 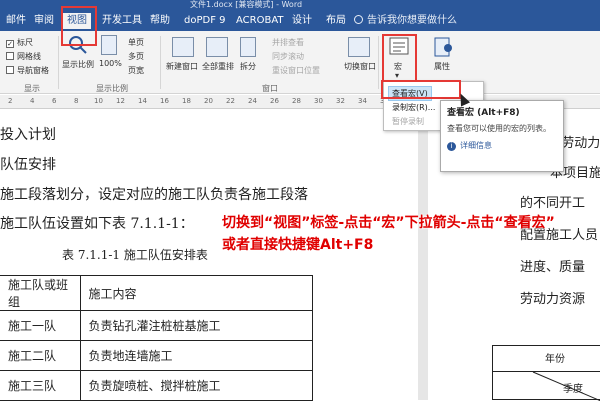 What do you see at coordinates (358, 19) in the screenshot?
I see `lightbulb-icon` at bounding box center [358, 19].